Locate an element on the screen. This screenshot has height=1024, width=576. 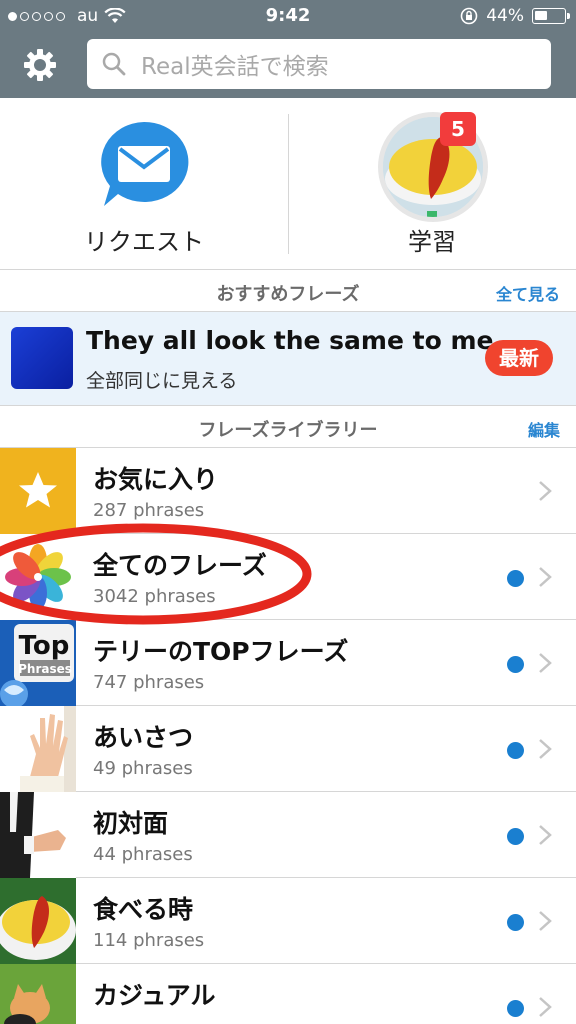
handshake-photo is located at coordinates (38, 835).